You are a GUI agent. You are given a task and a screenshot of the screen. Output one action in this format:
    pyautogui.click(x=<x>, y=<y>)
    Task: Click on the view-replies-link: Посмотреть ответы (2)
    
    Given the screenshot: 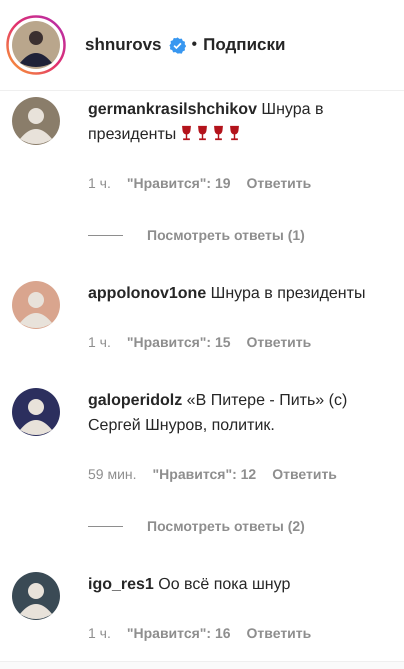 What is the action you would take?
    pyautogui.click(x=226, y=526)
    